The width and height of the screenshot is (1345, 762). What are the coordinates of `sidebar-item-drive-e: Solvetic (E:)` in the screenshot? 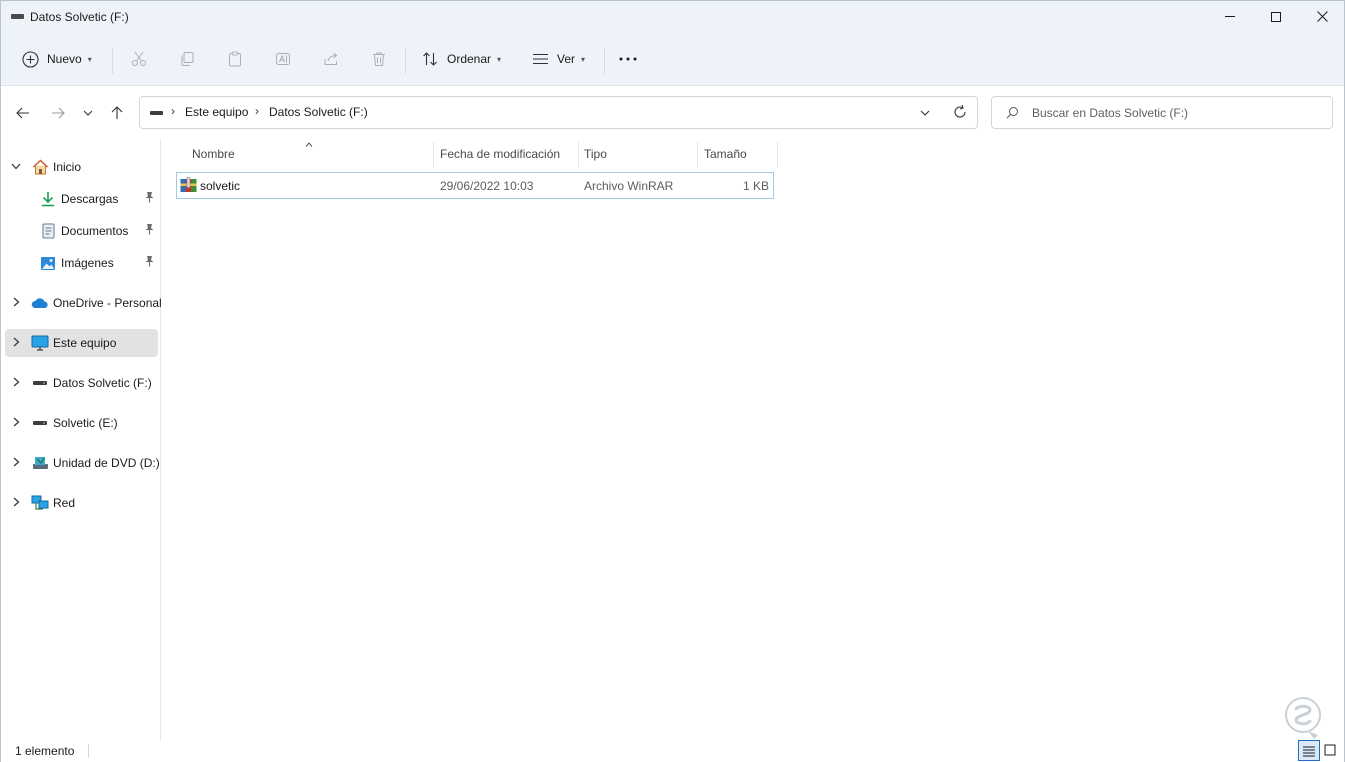 It's located at (81, 423).